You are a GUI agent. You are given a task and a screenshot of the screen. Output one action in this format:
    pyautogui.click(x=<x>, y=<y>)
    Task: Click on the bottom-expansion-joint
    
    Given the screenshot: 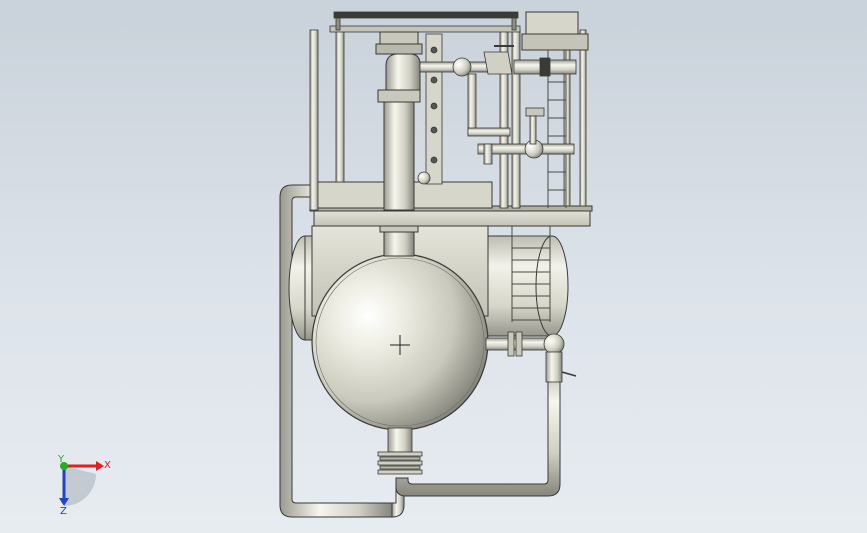 What is the action you would take?
    pyautogui.click(x=400, y=451)
    